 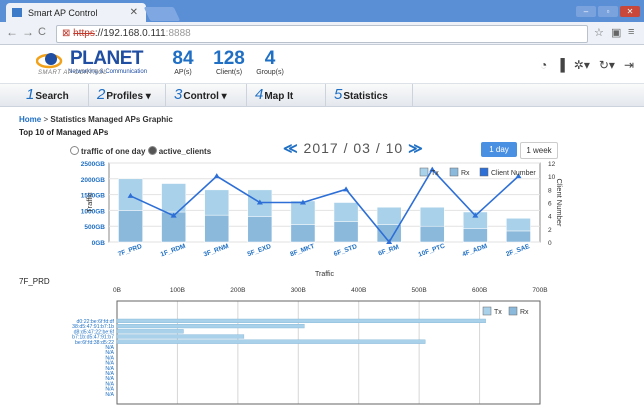 What do you see at coordinates (64, 132) in the screenshot?
I see `section-title: Top 10 of Managed APs` at bounding box center [64, 132].